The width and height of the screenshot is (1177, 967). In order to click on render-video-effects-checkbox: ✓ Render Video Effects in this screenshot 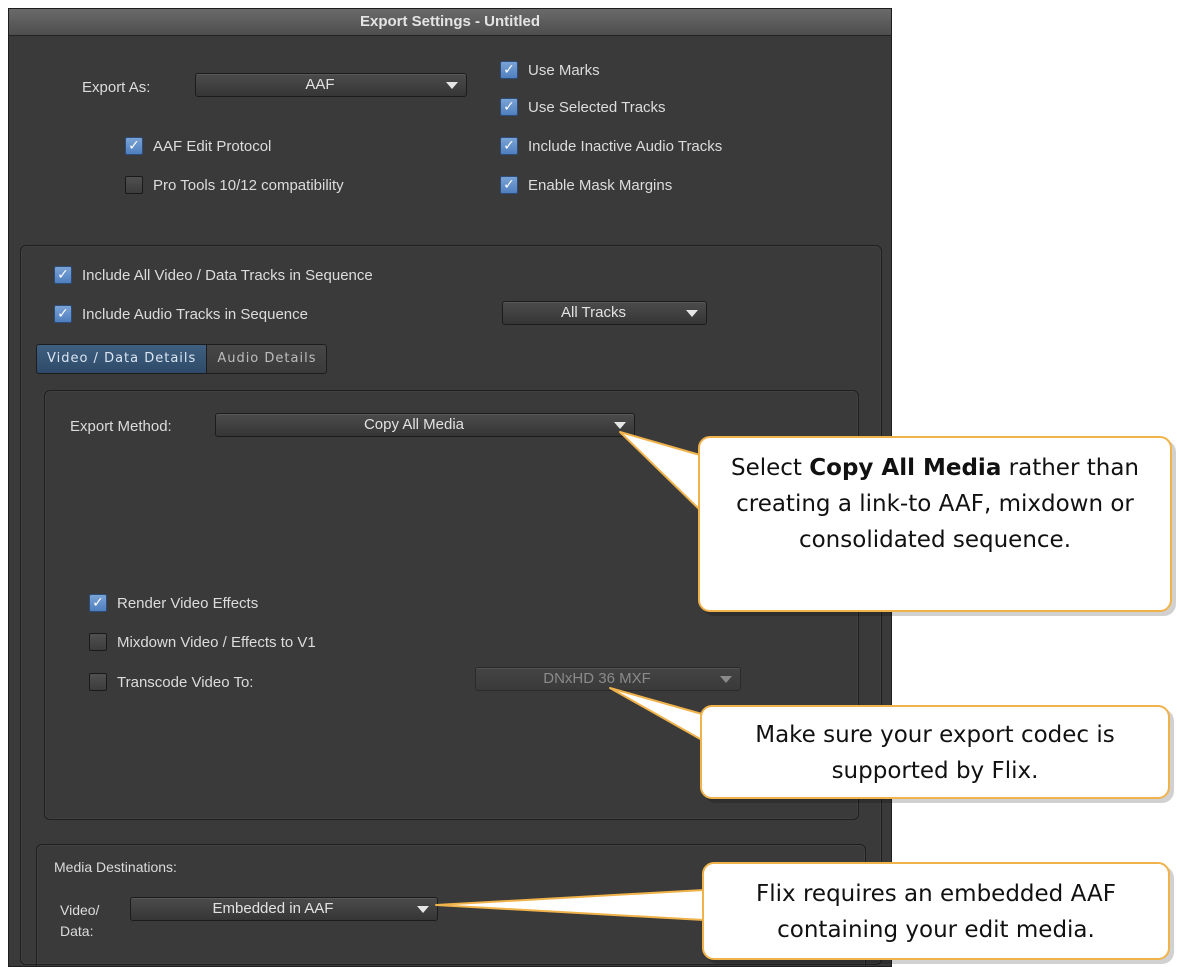, I will do `click(173, 603)`.